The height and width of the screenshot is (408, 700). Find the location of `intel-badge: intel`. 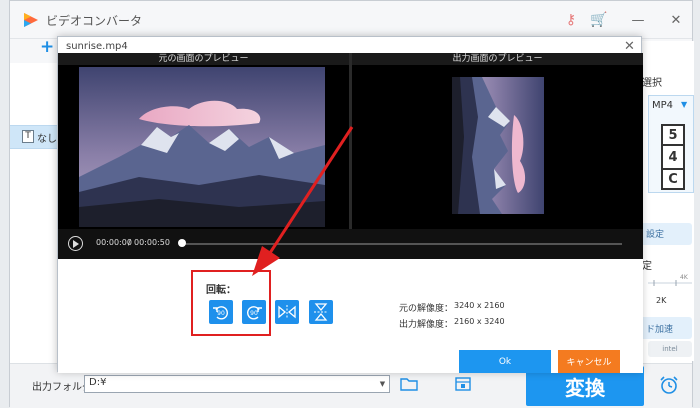

intel-badge: intel is located at coordinates (670, 349).